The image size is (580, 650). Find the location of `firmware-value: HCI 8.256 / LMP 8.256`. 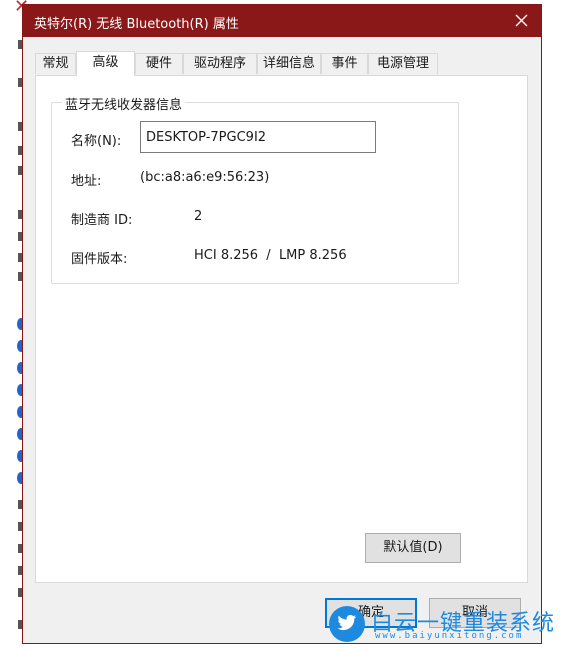

firmware-value: HCI 8.256 / LMP 8.256 is located at coordinates (270, 255).